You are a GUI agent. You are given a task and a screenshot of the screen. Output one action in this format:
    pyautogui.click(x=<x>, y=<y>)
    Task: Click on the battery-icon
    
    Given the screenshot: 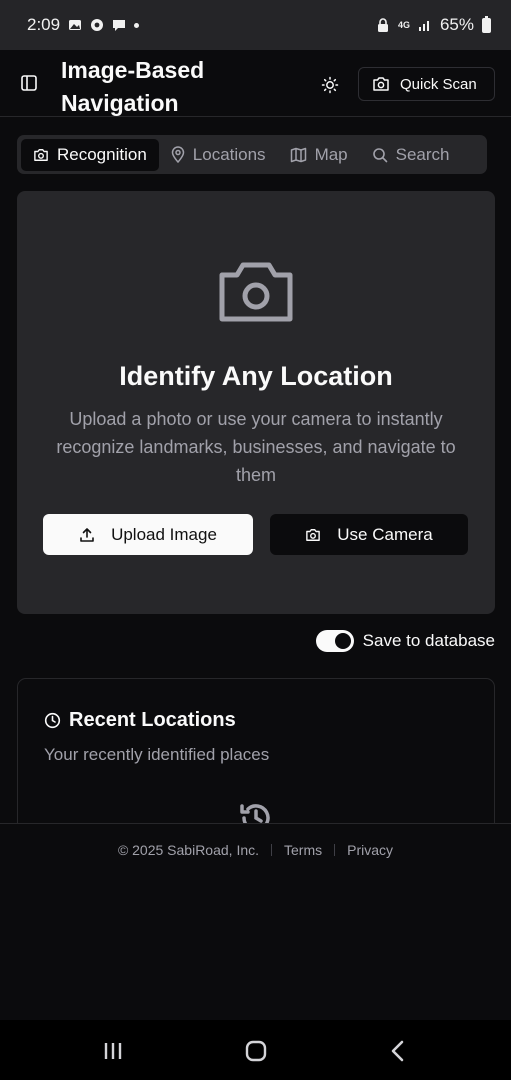 What is the action you would take?
    pyautogui.click(x=486, y=24)
    